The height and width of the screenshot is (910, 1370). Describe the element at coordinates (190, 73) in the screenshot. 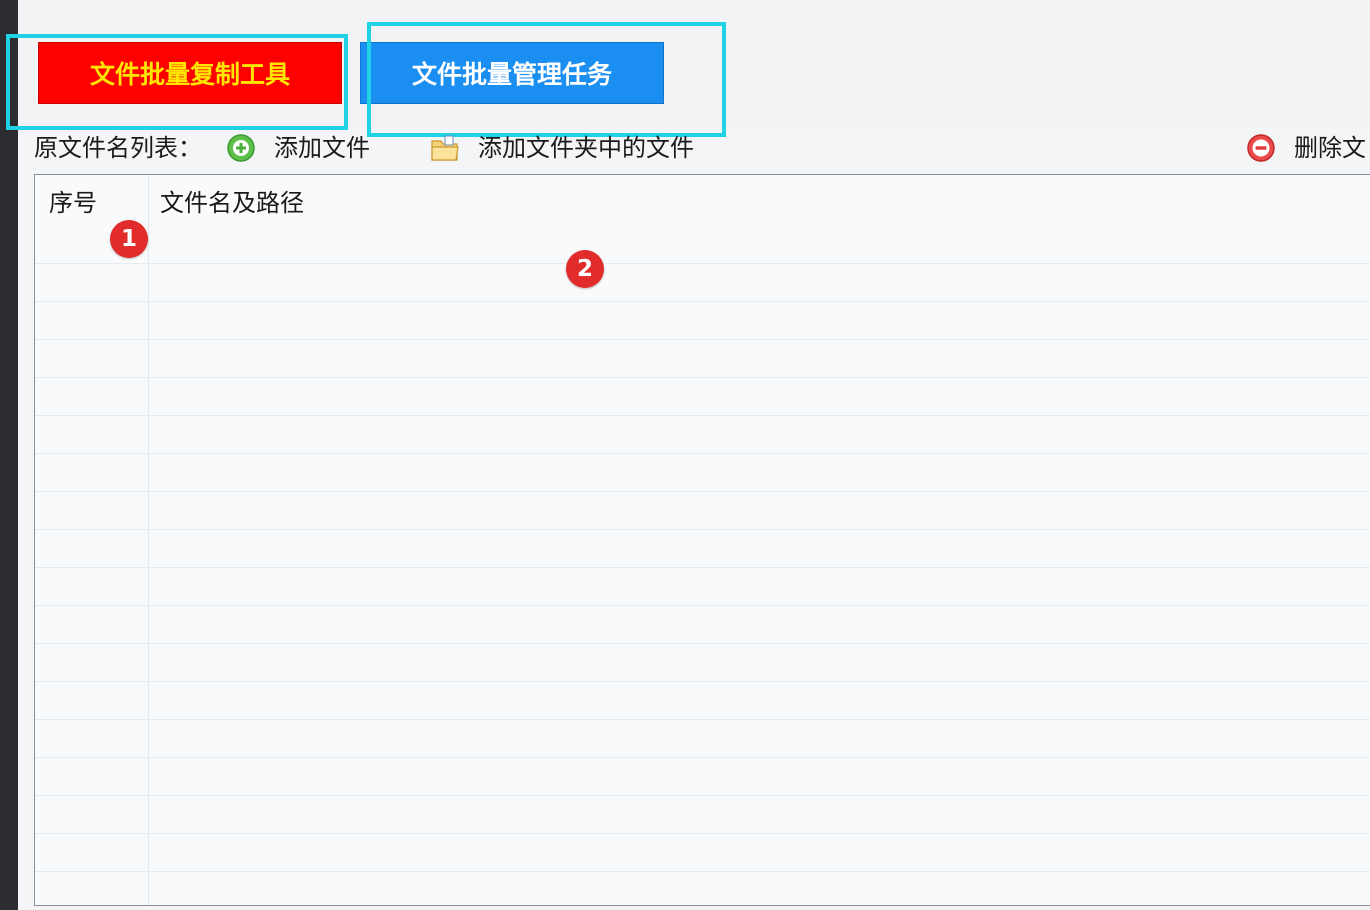

I see `copy-tool-button: 文件批量复制工具` at that location.